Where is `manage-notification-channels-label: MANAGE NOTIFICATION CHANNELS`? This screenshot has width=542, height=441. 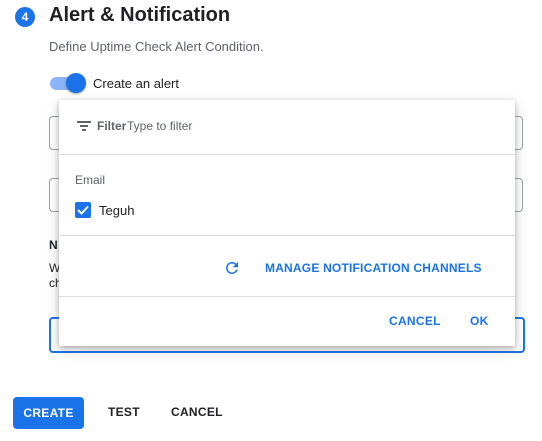 manage-notification-channels-label: MANAGE NOTIFICATION CHANNELS is located at coordinates (373, 268).